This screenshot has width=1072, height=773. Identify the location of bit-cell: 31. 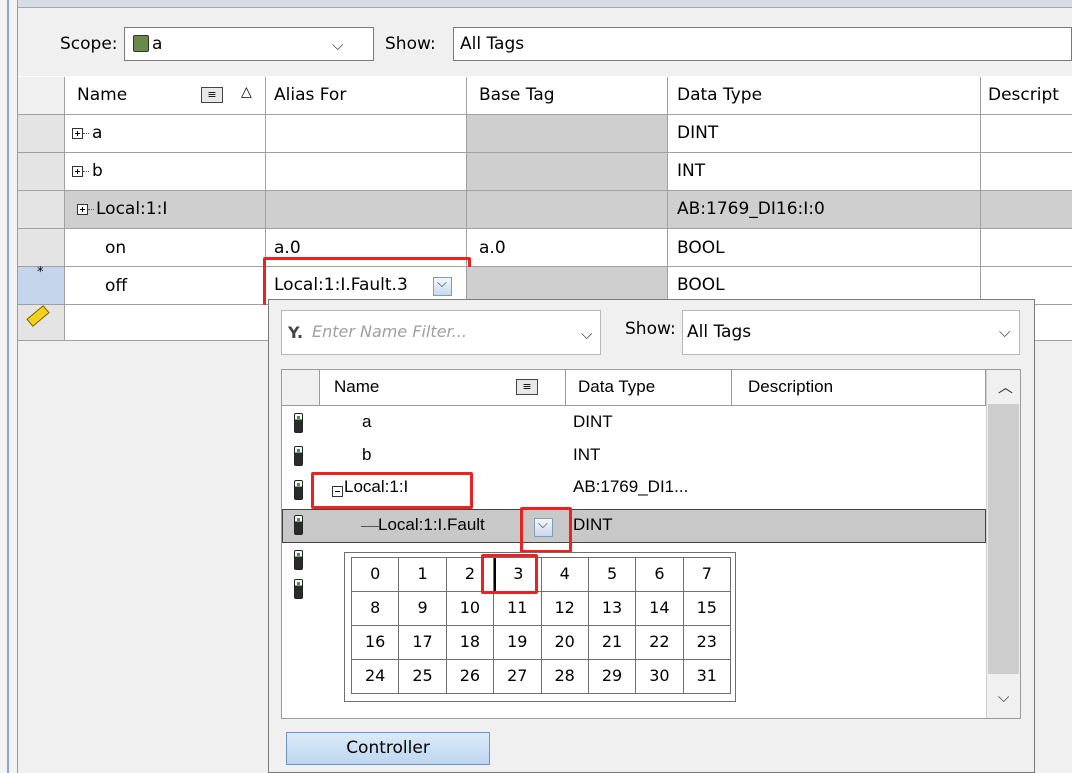
(707, 677).